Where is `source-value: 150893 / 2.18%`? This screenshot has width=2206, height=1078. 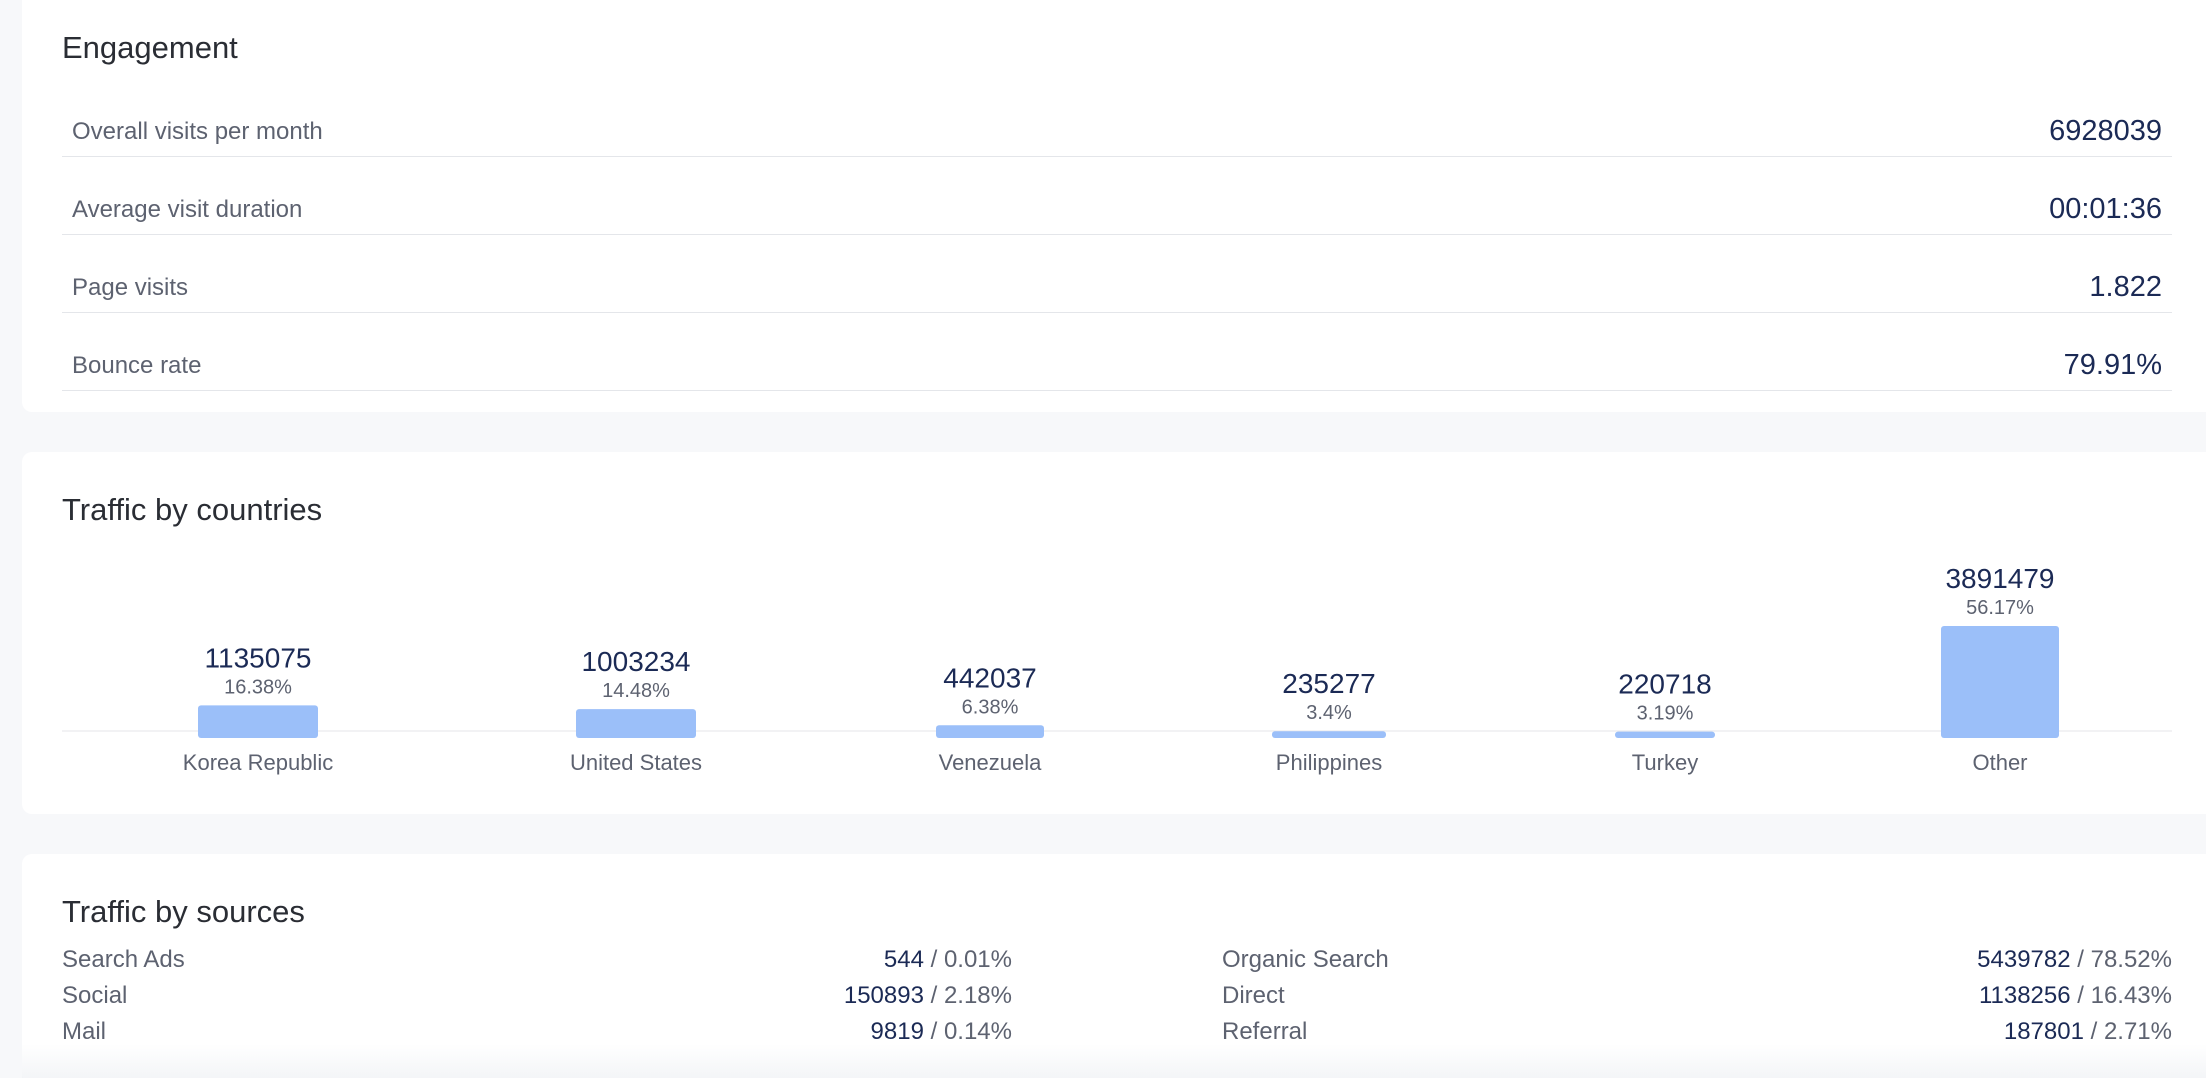
source-value: 150893 / 2.18% is located at coordinates (928, 996).